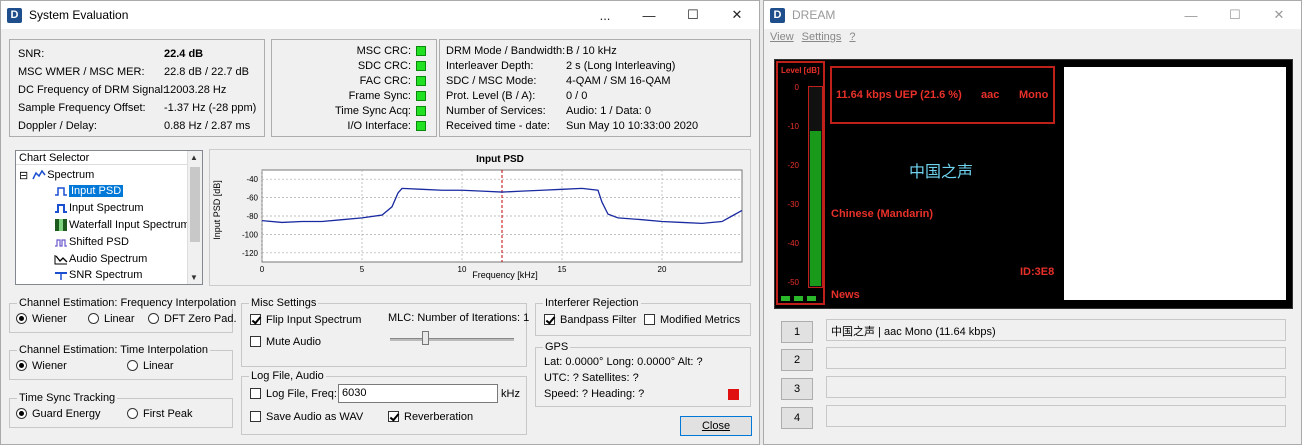  Describe the element at coordinates (797, 332) in the screenshot. I see `service-1-button: 1` at that location.